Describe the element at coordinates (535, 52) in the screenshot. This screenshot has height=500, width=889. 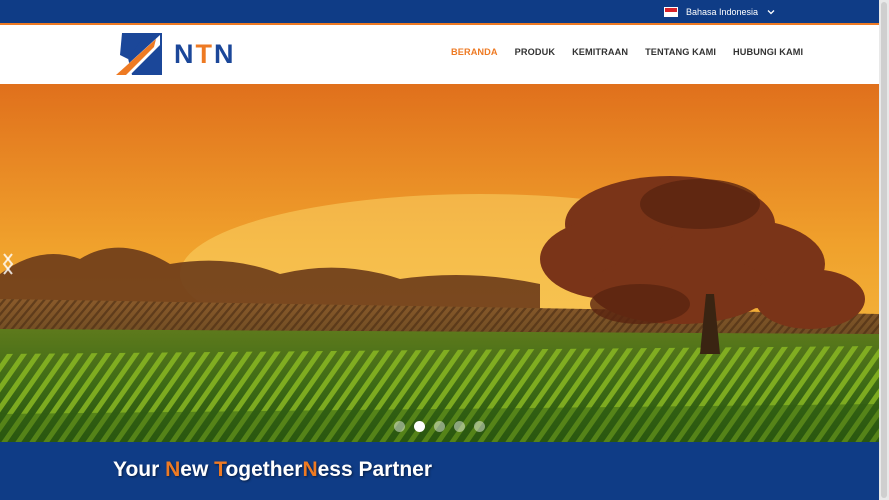
I see `nav-item-produk: PRODUK` at that location.